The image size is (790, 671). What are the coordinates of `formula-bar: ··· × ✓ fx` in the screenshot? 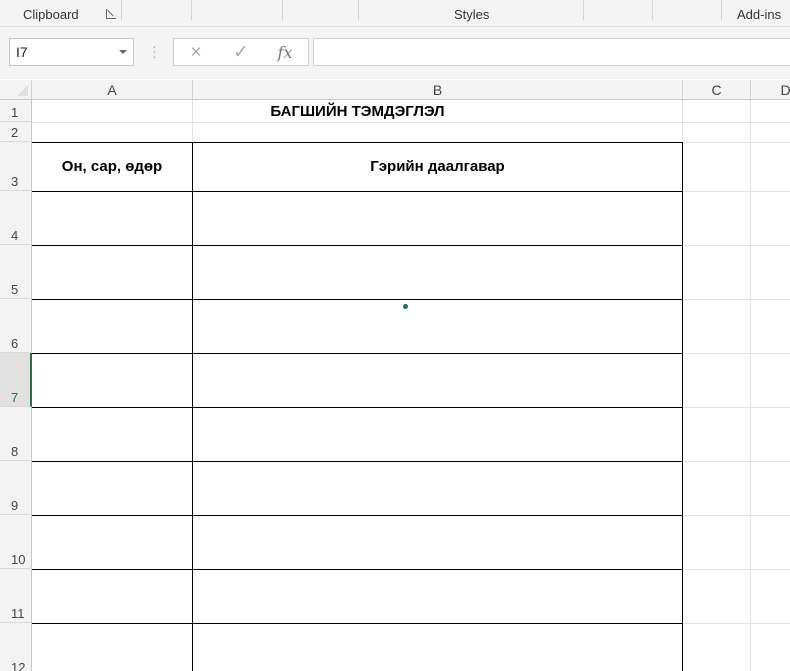 It's located at (395, 53).